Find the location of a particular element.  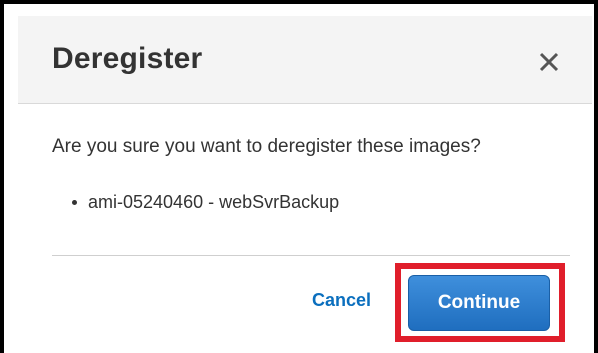

dialog-title: Deregister is located at coordinates (127, 58).